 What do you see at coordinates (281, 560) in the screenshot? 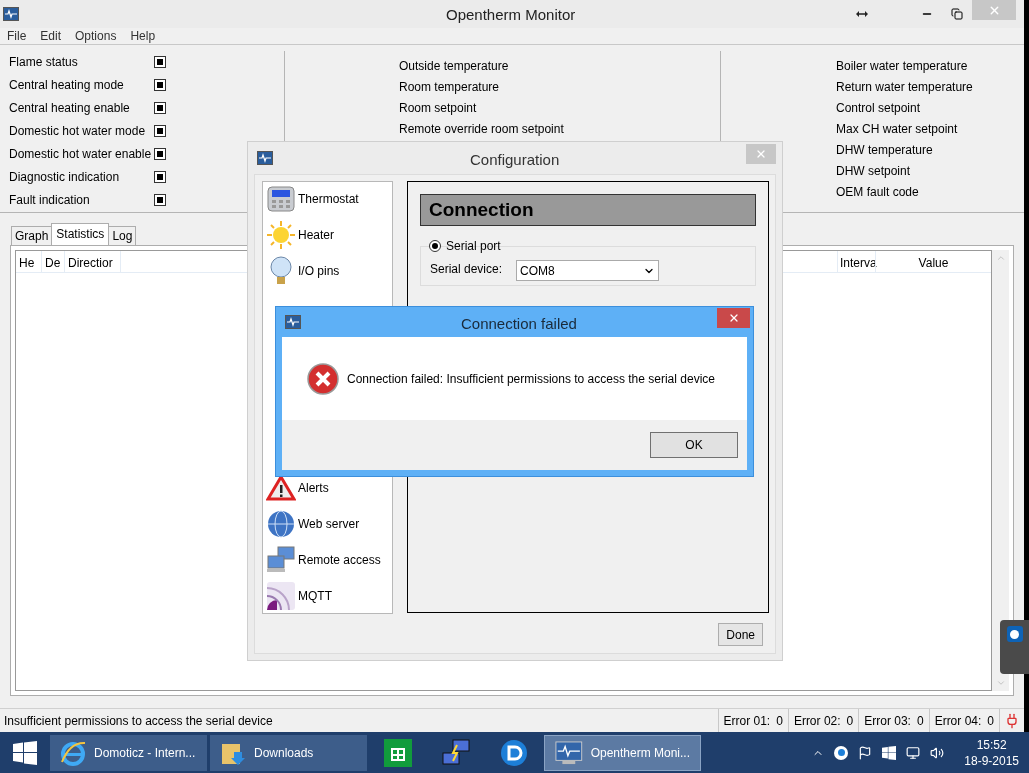
I see `computers-icon` at bounding box center [281, 560].